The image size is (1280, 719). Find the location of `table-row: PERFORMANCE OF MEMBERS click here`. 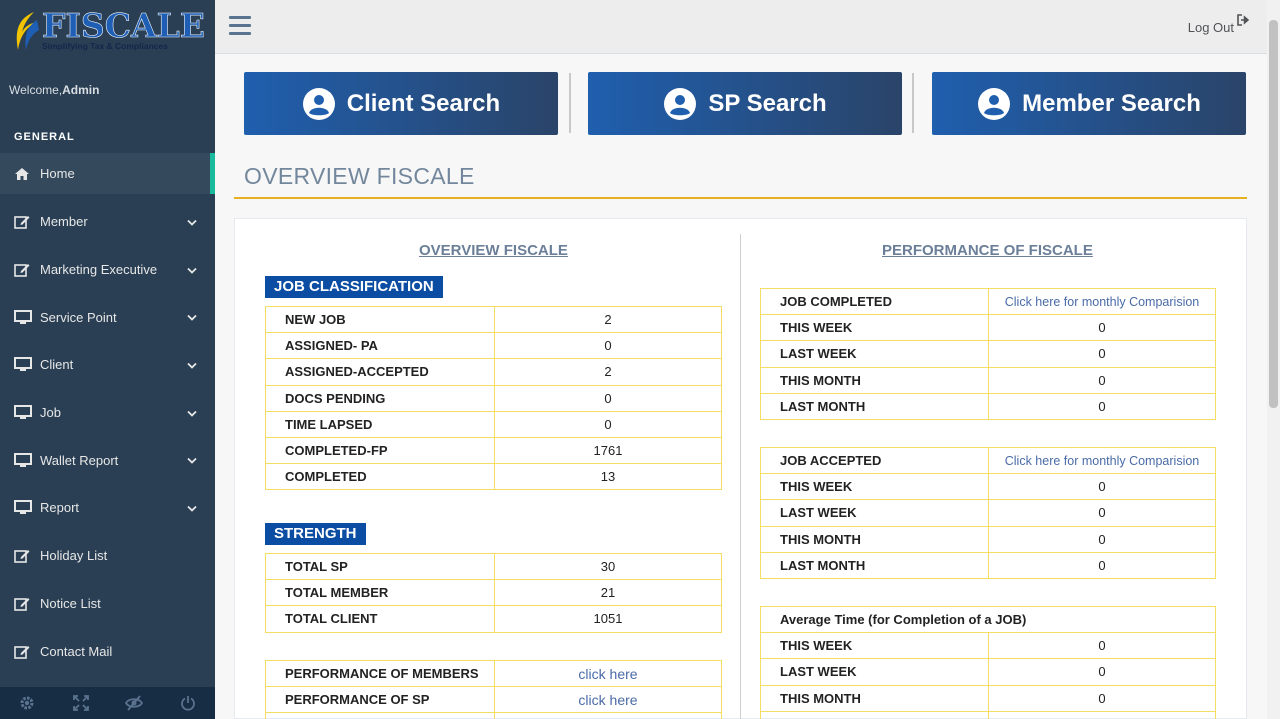

table-row: PERFORMANCE OF MEMBERS click here is located at coordinates (493, 673).